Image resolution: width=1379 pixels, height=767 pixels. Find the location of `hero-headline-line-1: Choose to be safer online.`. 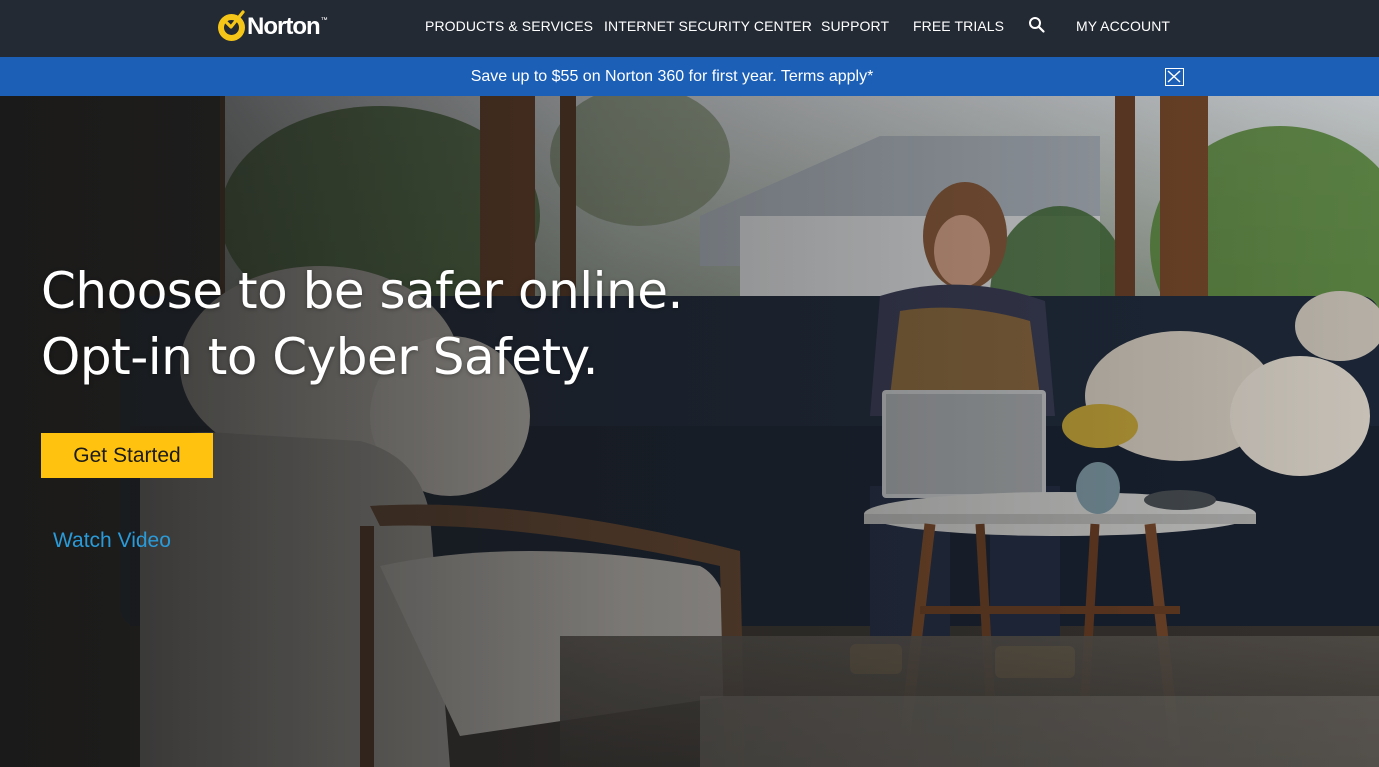

hero-headline-line-1: Choose to be safer online. is located at coordinates (362, 291).